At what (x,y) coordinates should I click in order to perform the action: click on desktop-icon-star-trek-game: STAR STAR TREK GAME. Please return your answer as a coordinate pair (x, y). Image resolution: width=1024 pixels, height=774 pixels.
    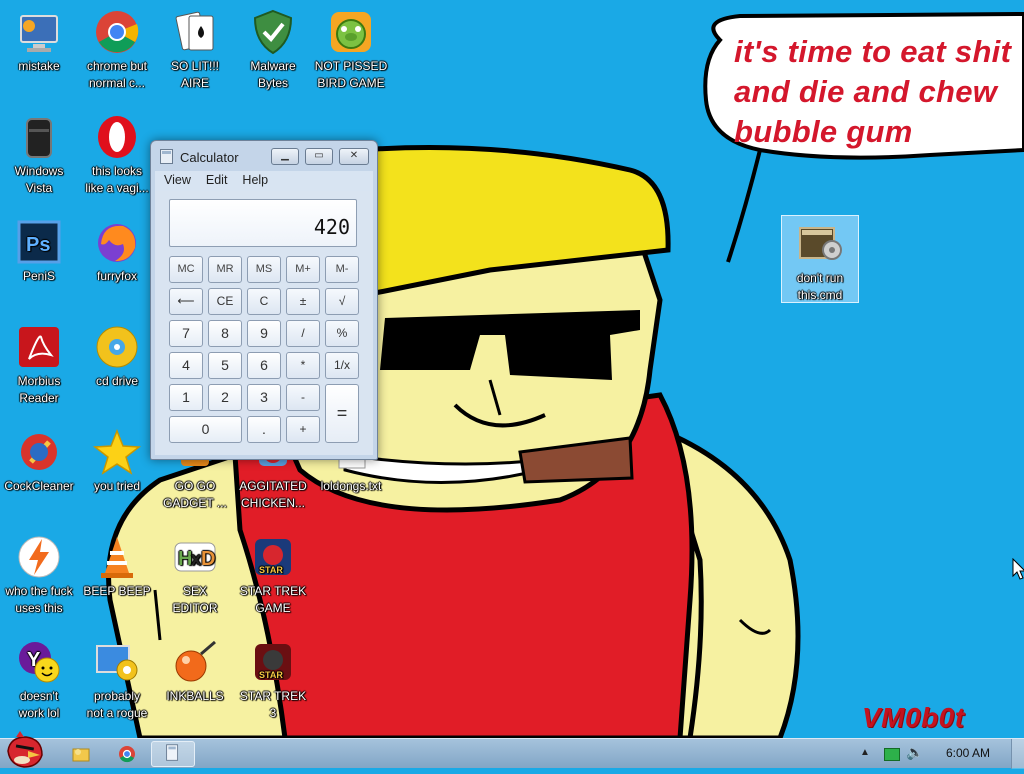
    Looking at the image, I should click on (273, 578).